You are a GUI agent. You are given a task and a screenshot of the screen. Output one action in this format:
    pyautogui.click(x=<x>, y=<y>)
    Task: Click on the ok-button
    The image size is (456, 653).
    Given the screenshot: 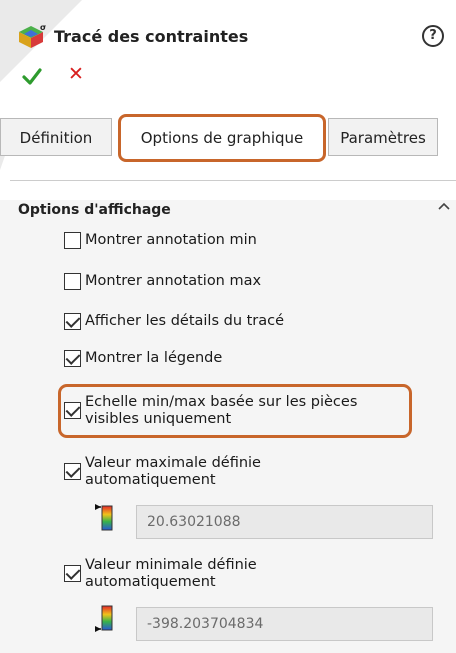 What is the action you would take?
    pyautogui.click(x=32, y=76)
    